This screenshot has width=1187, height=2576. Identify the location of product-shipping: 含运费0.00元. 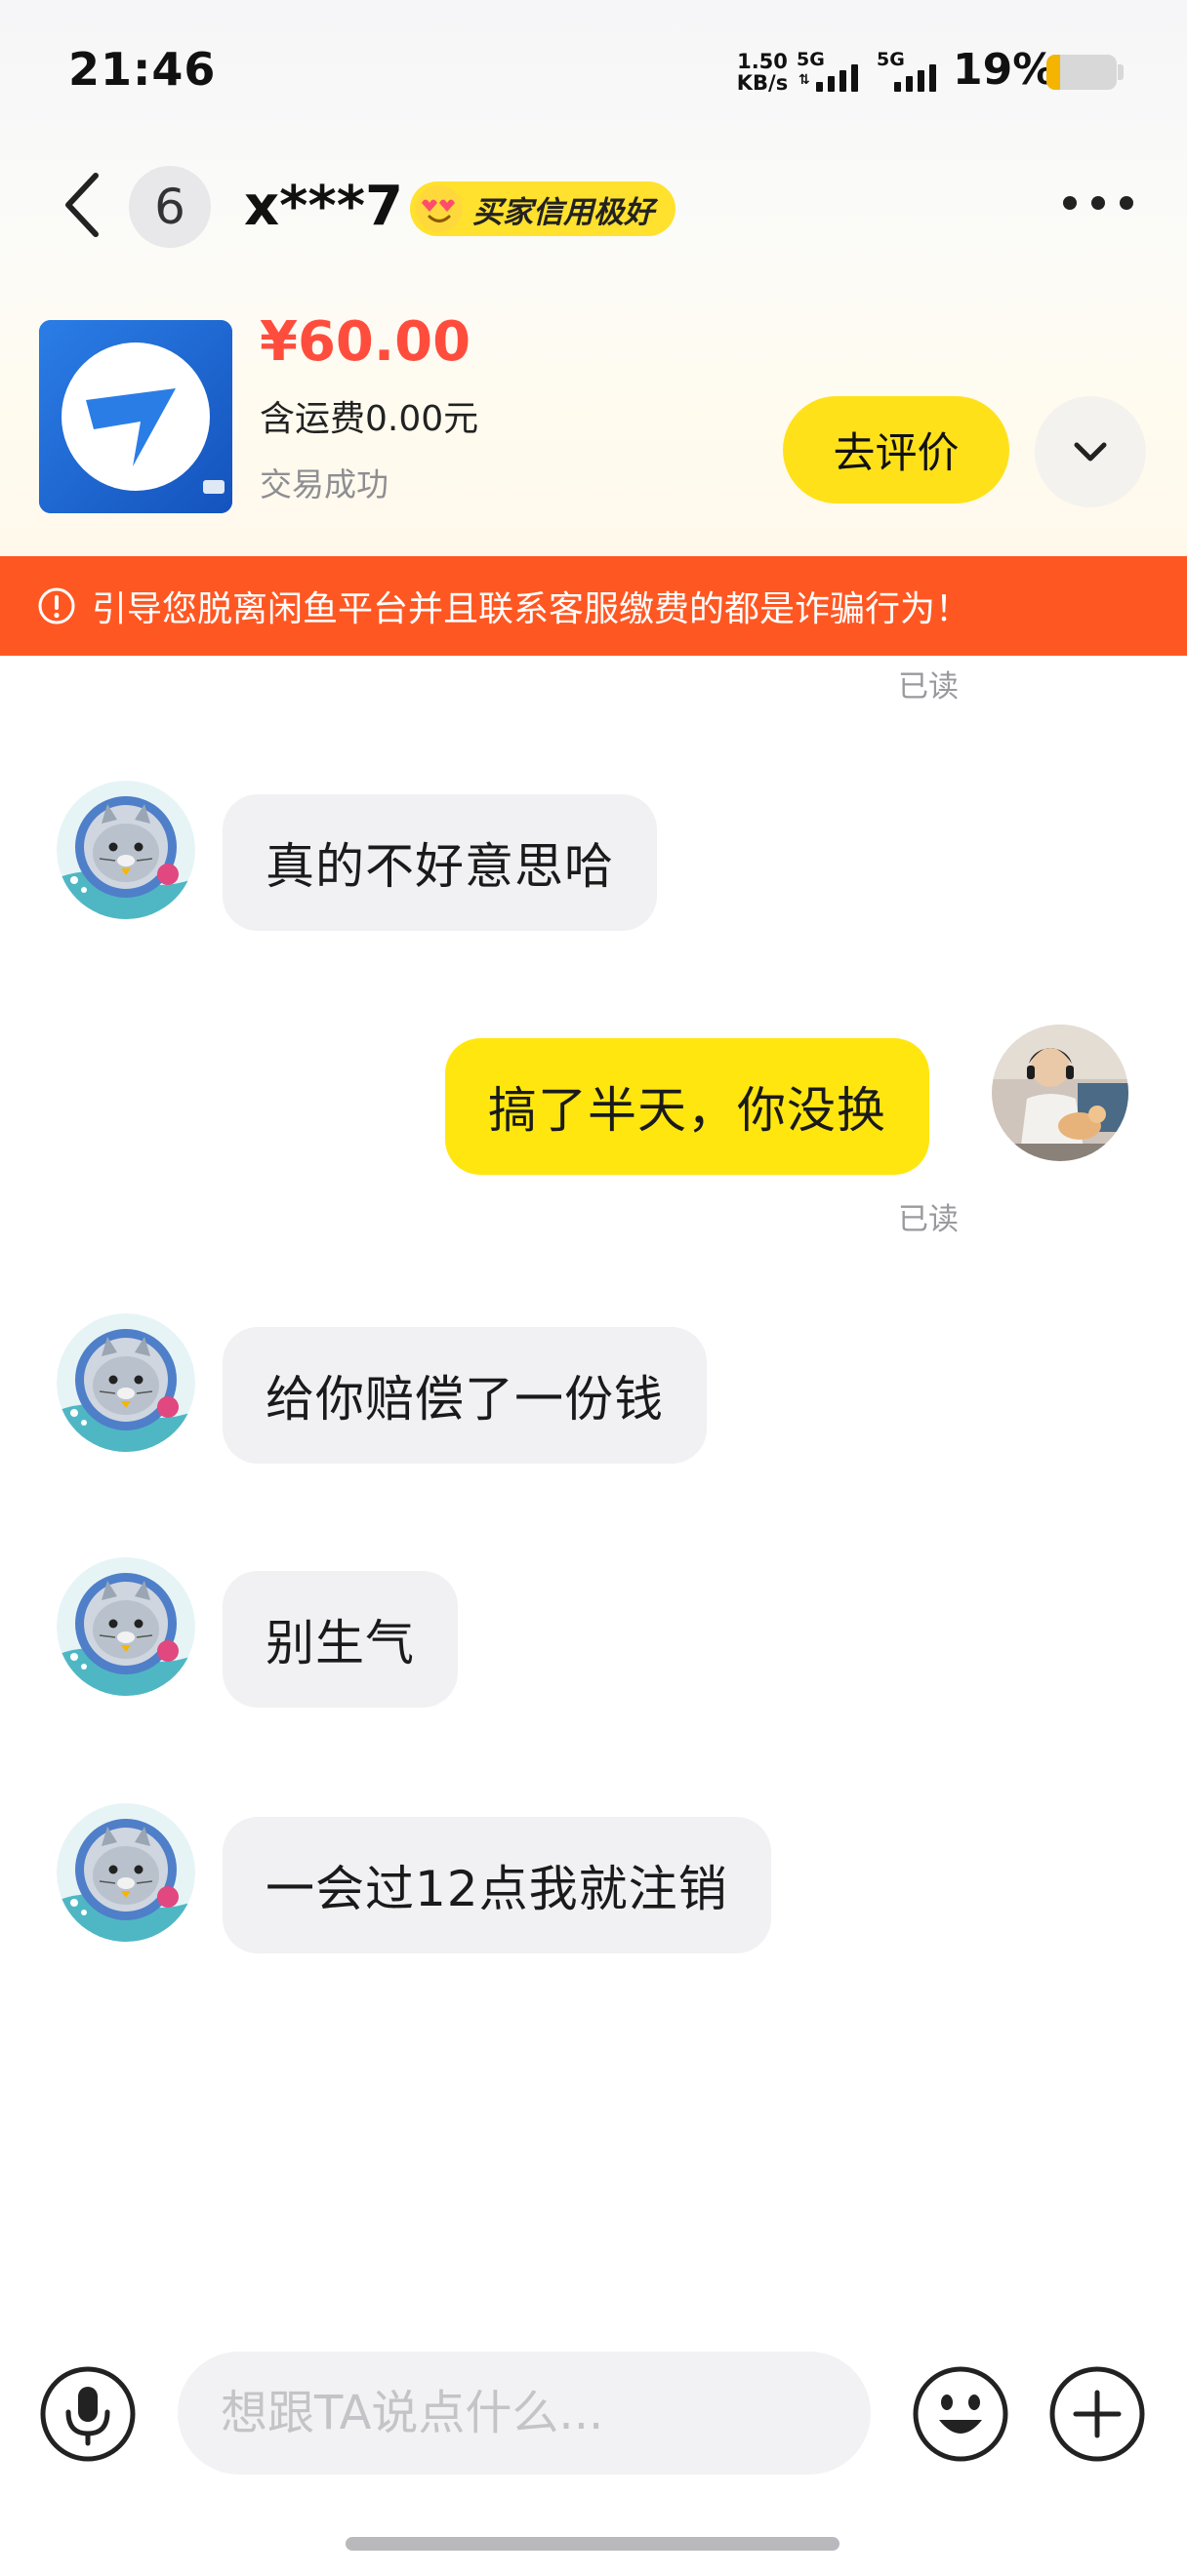
(369, 419).